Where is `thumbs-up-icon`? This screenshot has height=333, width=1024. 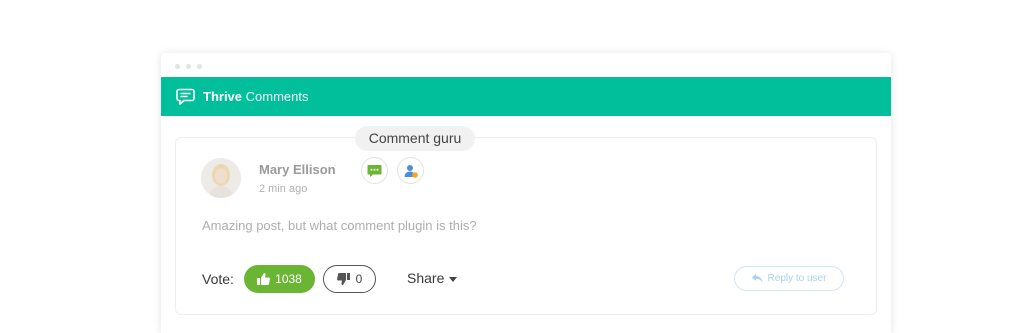 thumbs-up-icon is located at coordinates (264, 279).